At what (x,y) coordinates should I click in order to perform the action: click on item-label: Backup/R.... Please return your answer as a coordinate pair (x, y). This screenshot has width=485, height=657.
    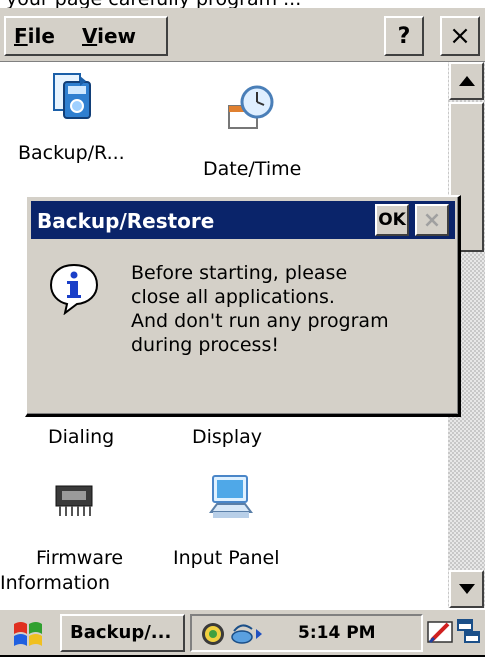
    Looking at the image, I should click on (71, 153).